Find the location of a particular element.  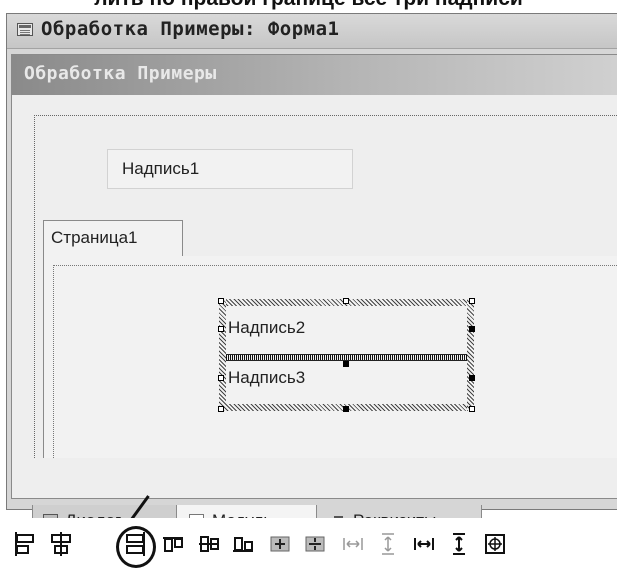

highlight-circle is located at coordinates (136, 547).